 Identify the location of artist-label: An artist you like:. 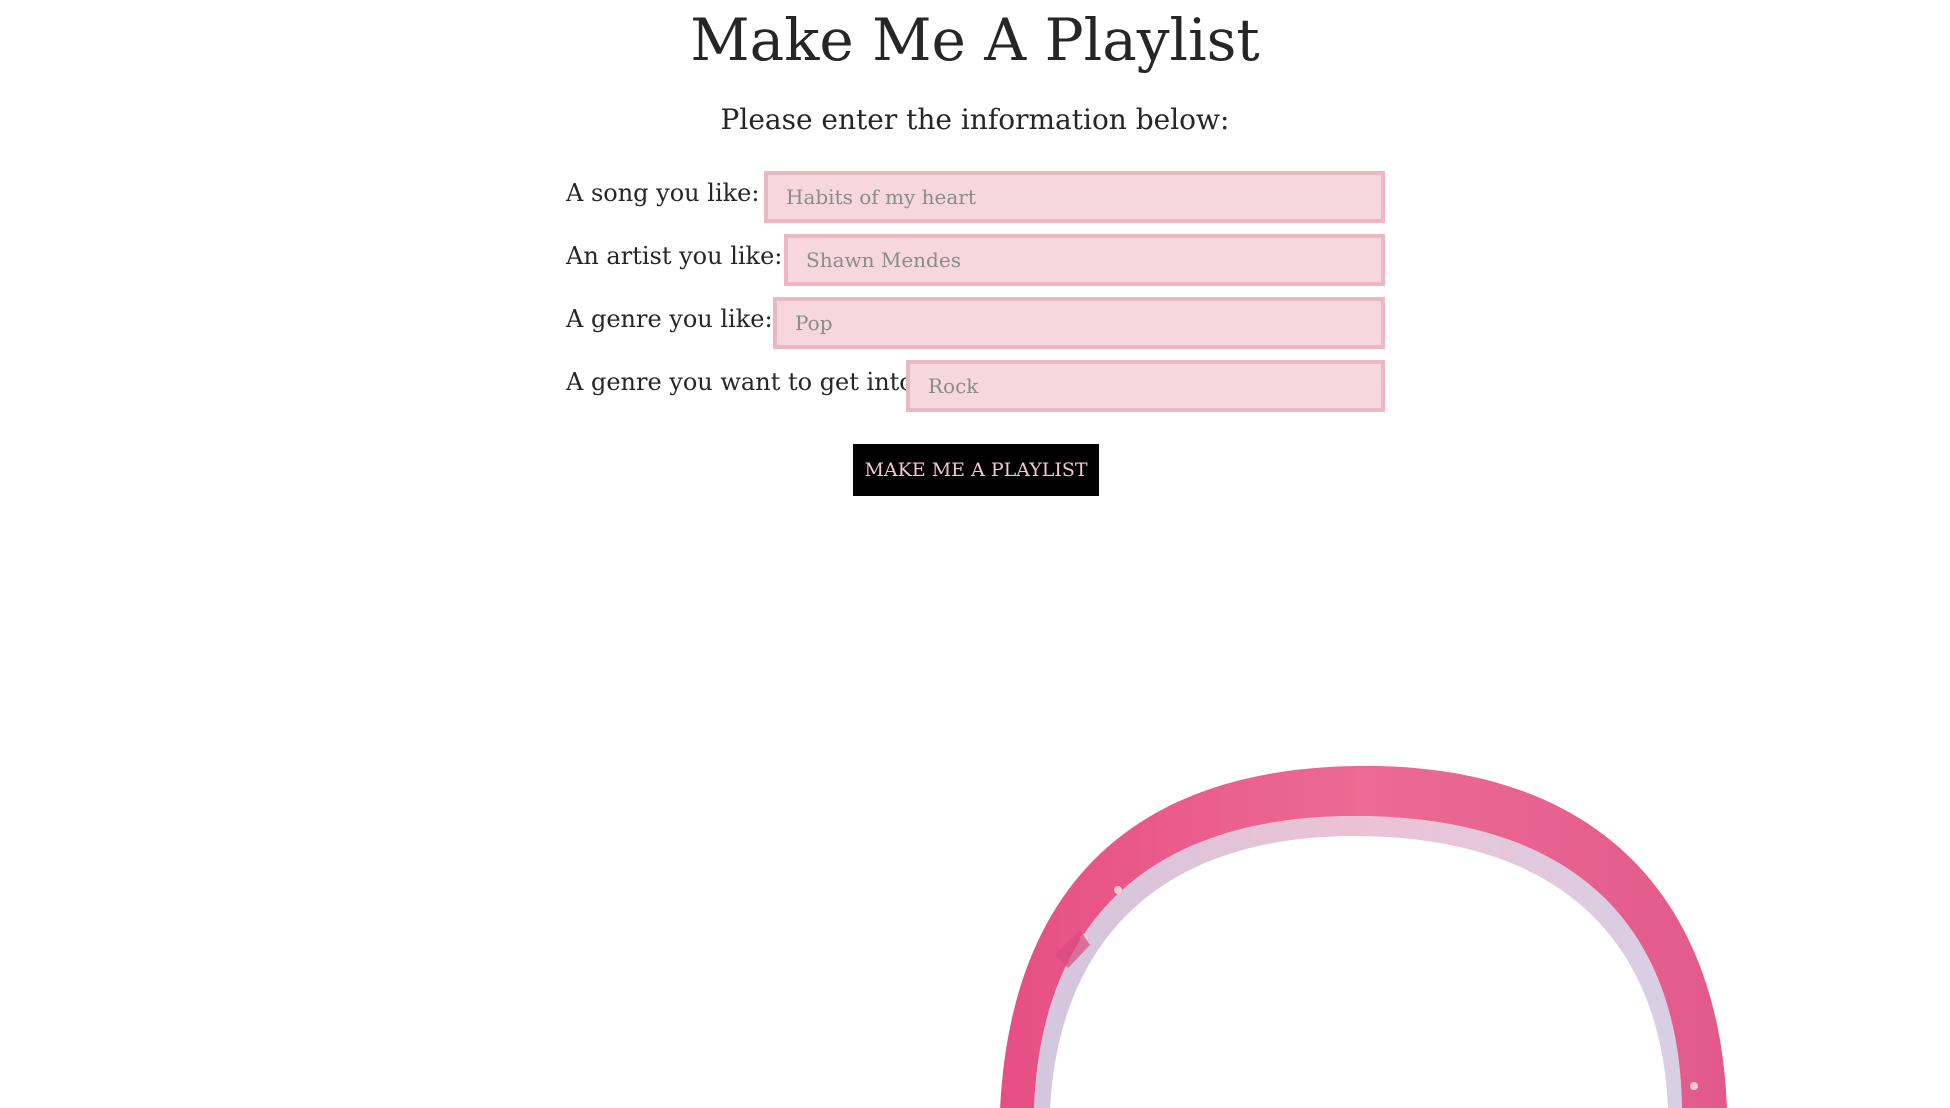
(674, 256).